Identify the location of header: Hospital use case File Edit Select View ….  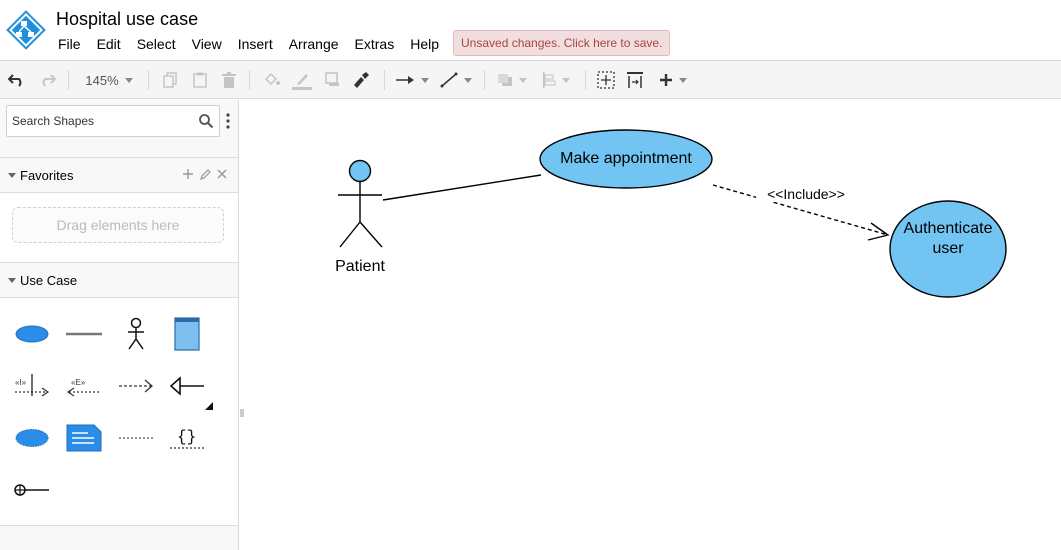
(530, 30).